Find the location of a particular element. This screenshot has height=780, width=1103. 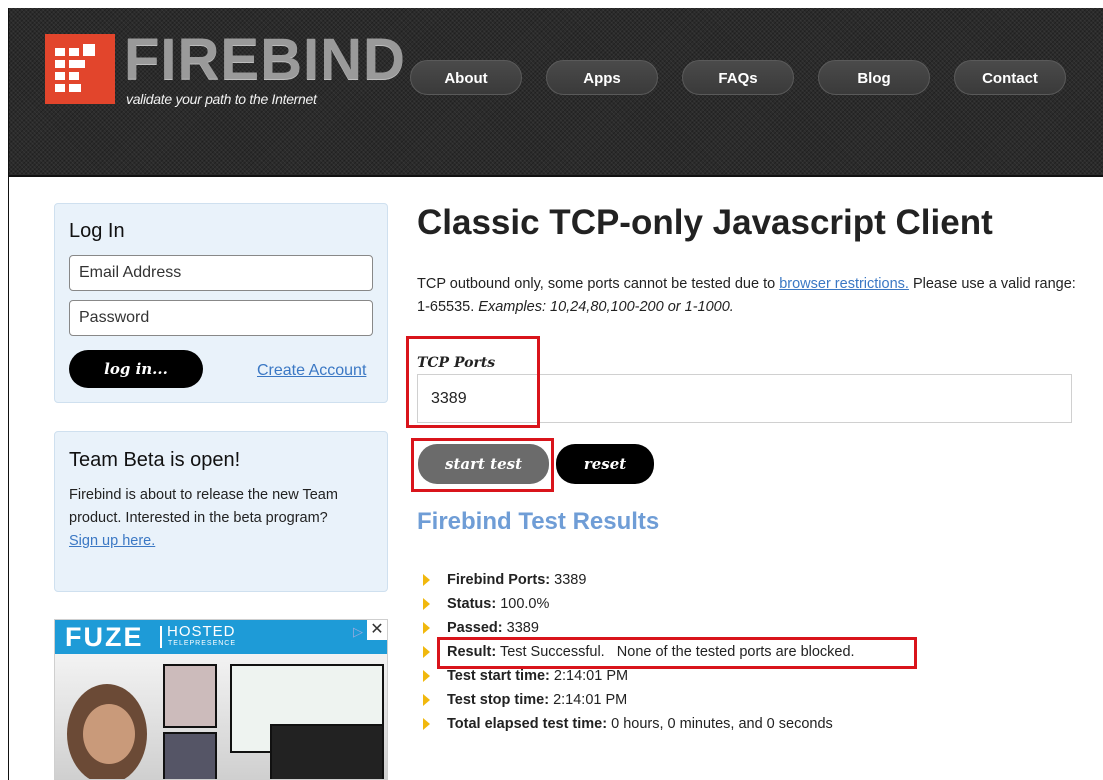

result-label: Total elapsed test time: is located at coordinates (527, 724).